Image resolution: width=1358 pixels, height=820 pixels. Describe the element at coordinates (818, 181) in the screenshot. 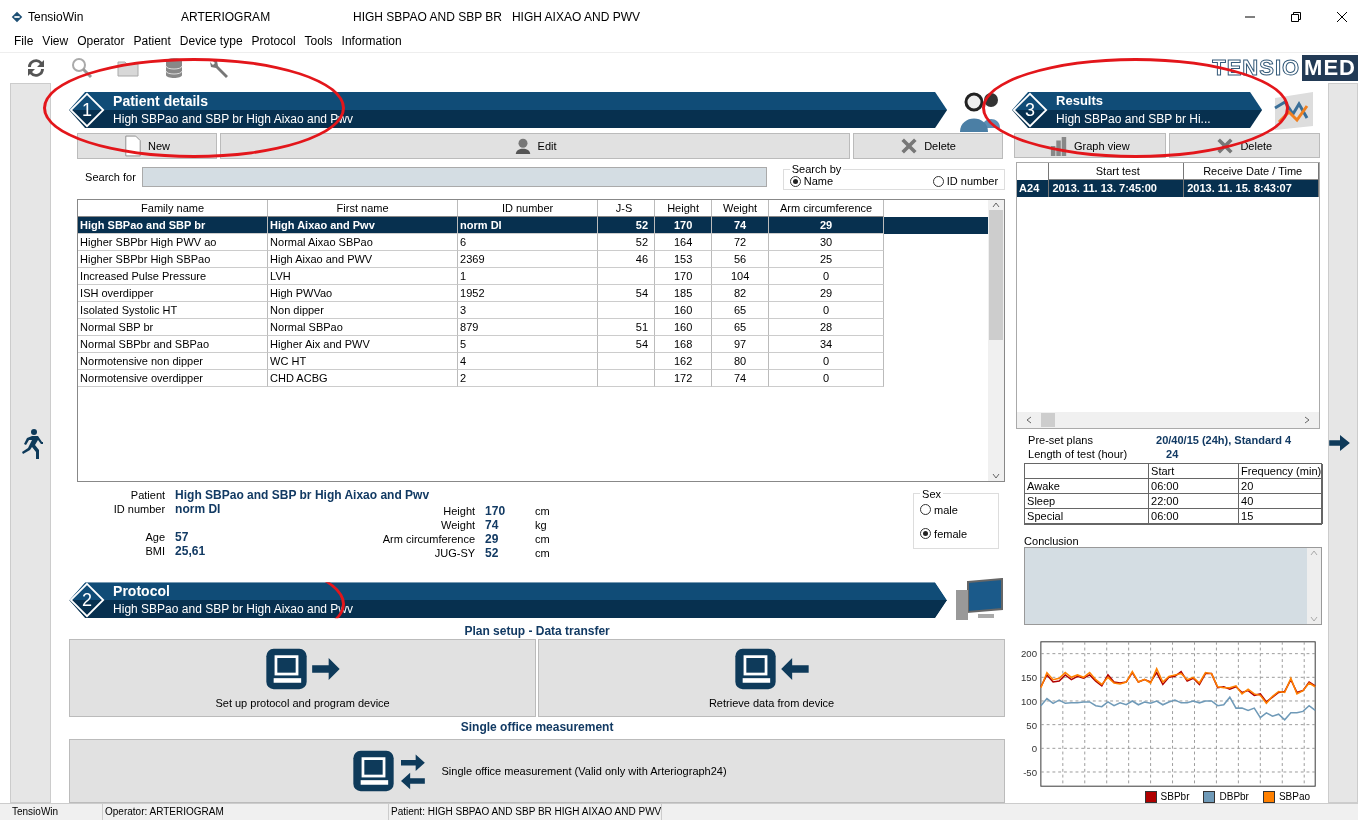

I see `radio-label: Name` at that location.